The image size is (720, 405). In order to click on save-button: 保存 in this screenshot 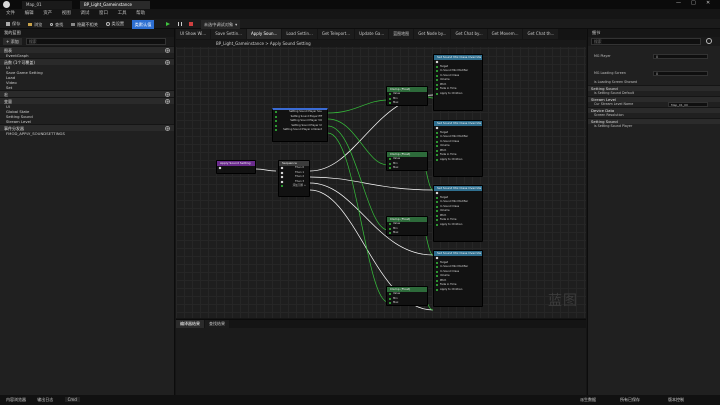, I will do `click(13, 24)`.